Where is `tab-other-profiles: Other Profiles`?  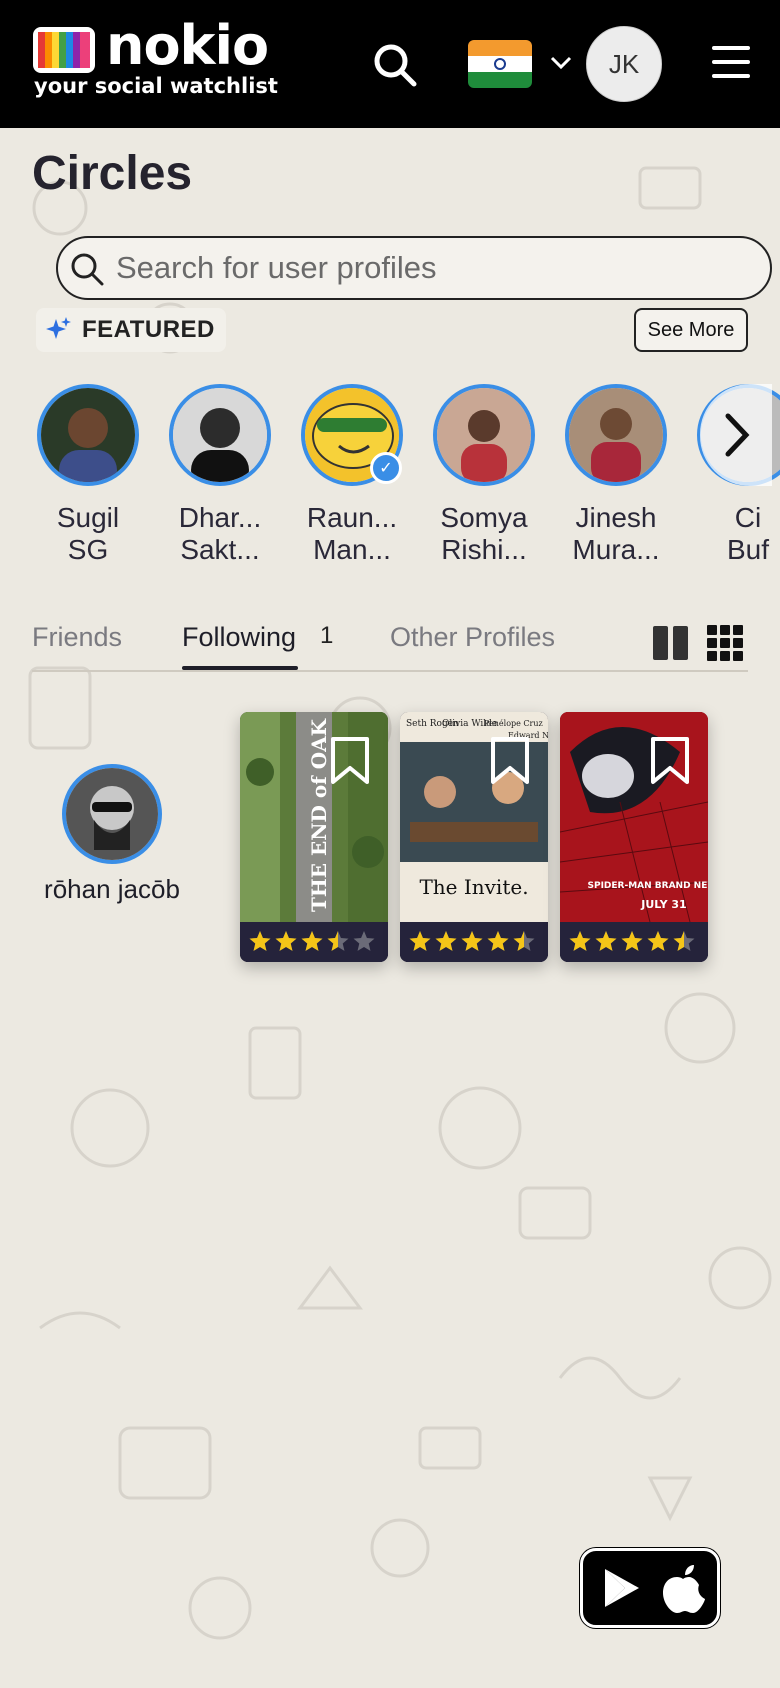
tab-other-profiles: Other Profiles is located at coordinates (472, 637).